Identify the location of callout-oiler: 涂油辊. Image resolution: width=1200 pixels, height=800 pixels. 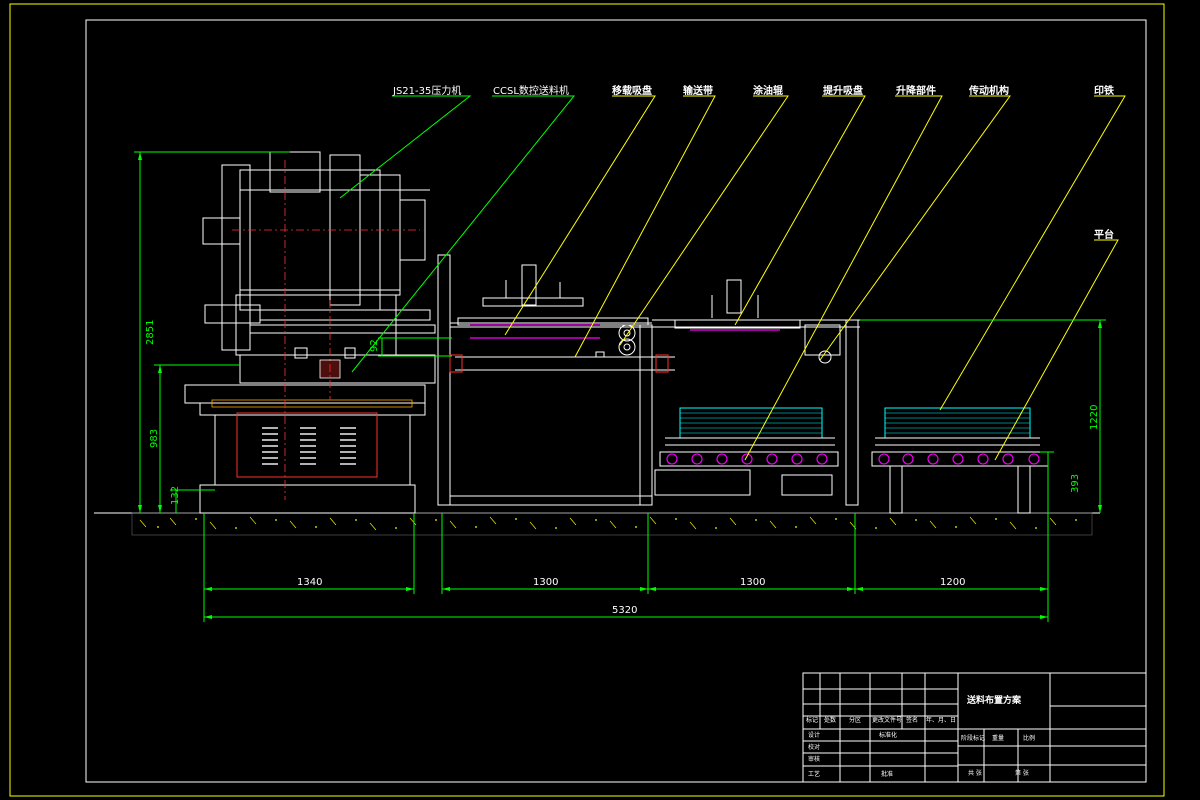
(768, 90).